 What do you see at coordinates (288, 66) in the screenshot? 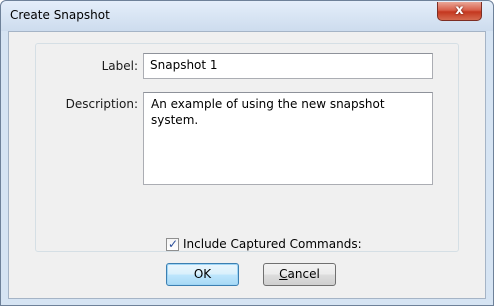
I see `label-input: Snapshot 1` at bounding box center [288, 66].